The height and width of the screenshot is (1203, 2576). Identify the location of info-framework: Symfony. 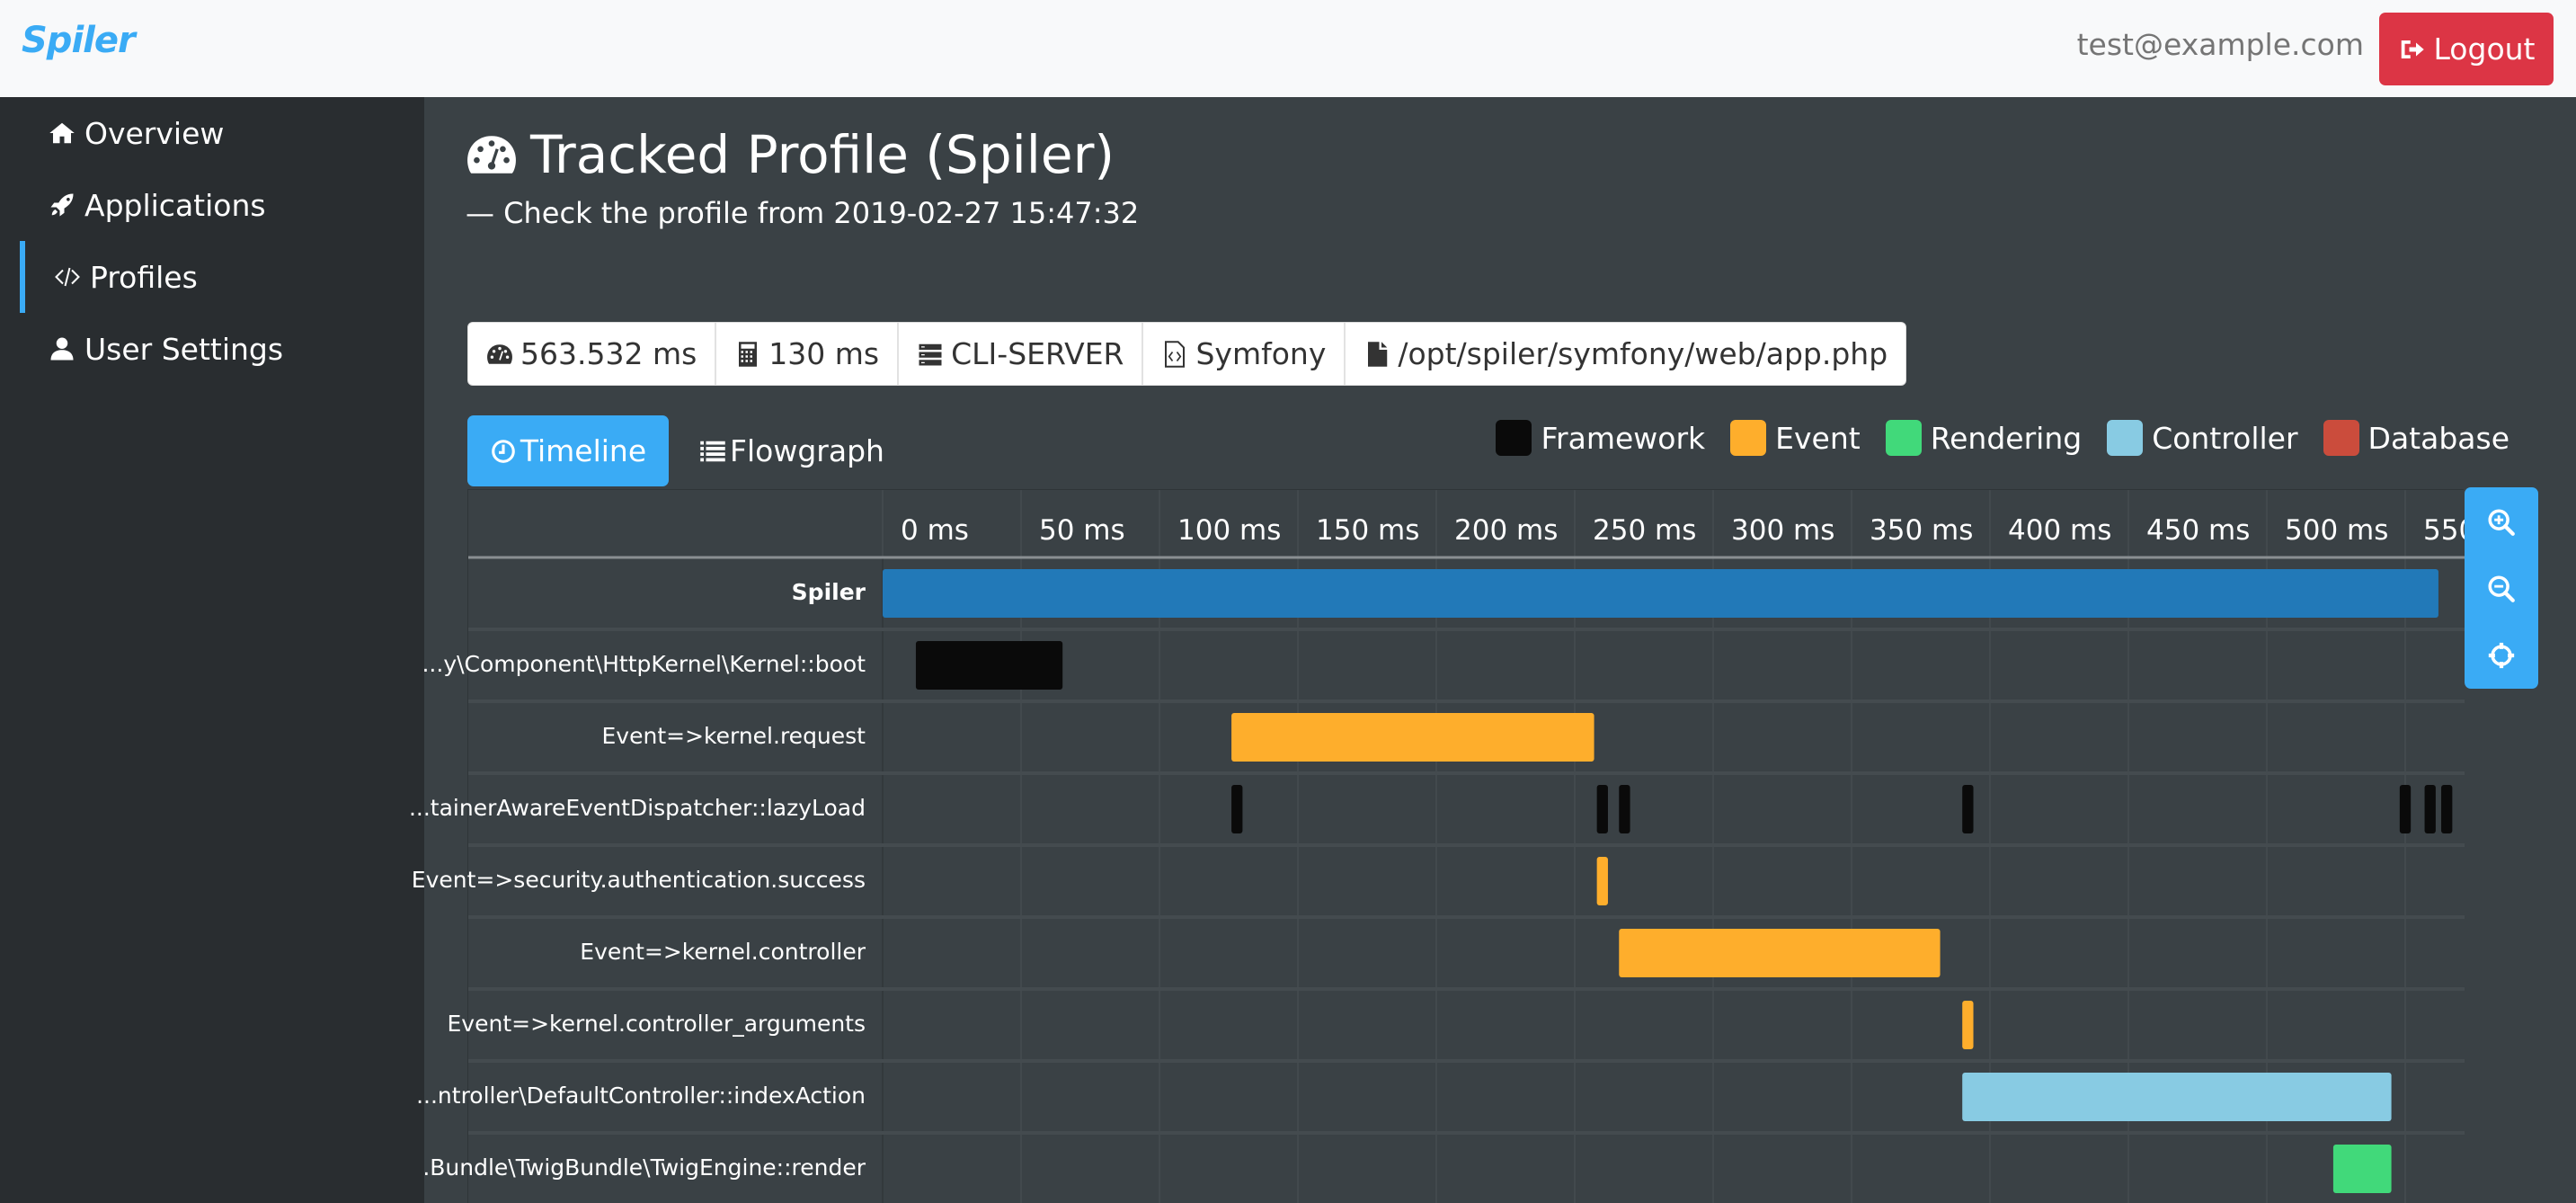
(1244, 354).